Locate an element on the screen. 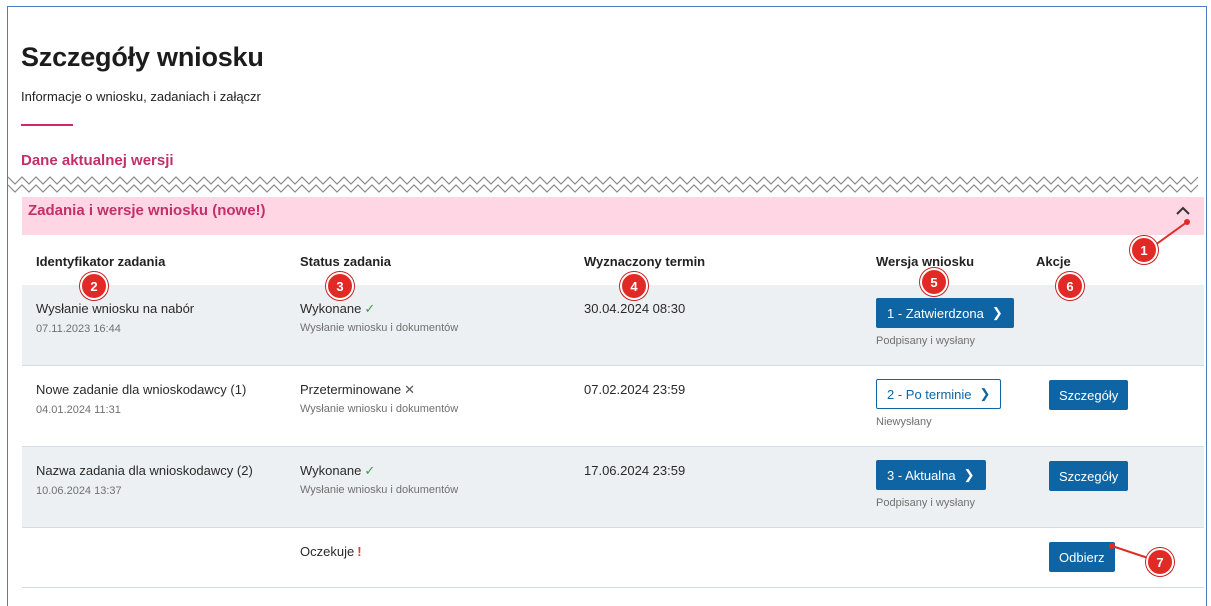  task-status: Oczekuje! is located at coordinates (331, 551).